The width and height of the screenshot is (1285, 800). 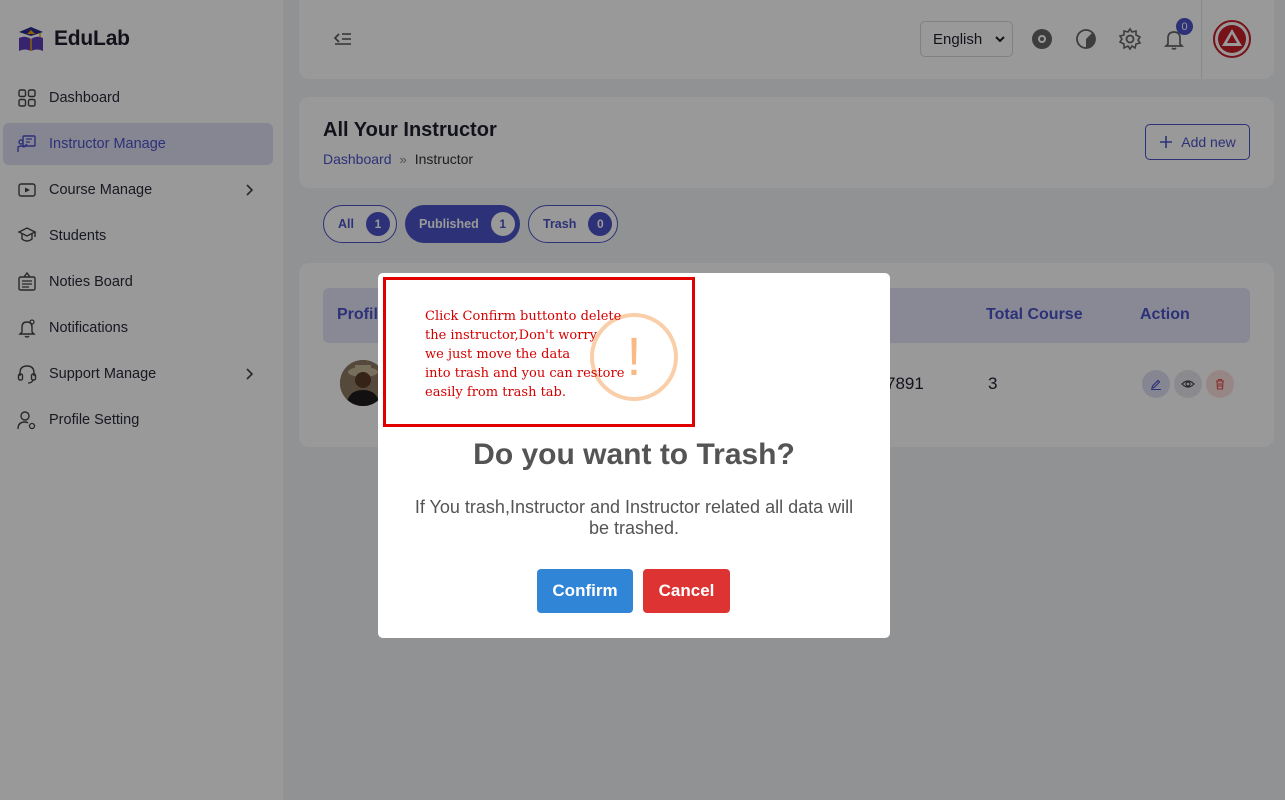 What do you see at coordinates (585, 591) in the screenshot?
I see `confirm-button: Confirm` at bounding box center [585, 591].